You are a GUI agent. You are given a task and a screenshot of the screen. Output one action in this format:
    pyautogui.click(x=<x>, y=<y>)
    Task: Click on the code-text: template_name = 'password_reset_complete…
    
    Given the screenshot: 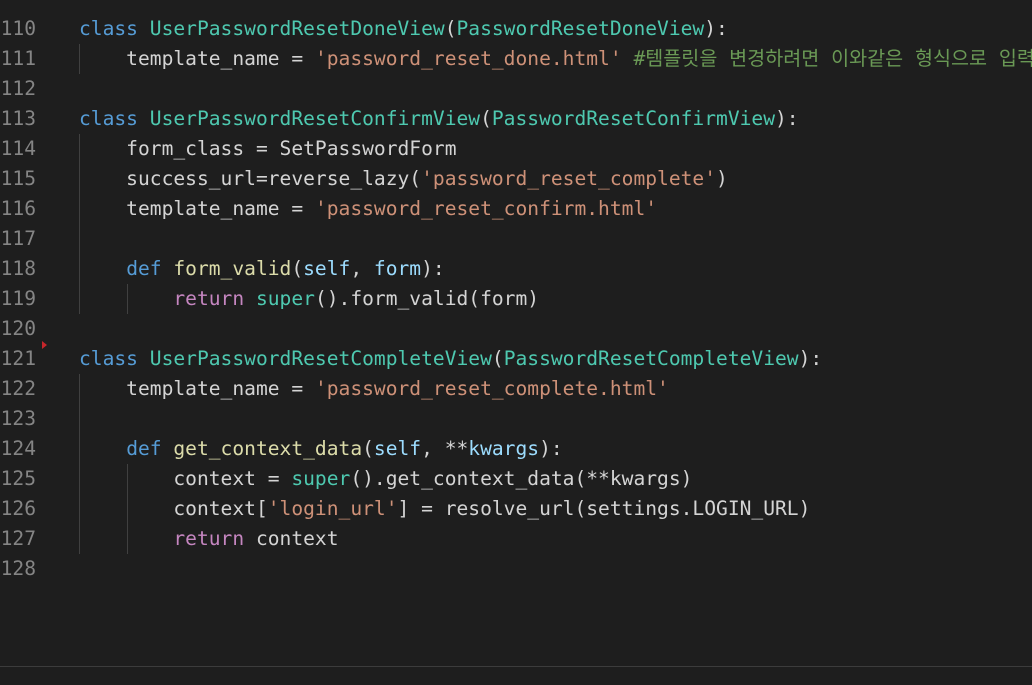 What is the action you would take?
    pyautogui.click(x=374, y=389)
    